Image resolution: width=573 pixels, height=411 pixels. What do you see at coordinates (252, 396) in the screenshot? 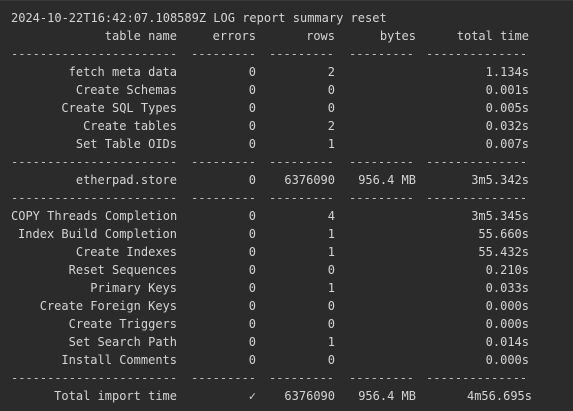
I see `total-check-icon: ✓` at bounding box center [252, 396].